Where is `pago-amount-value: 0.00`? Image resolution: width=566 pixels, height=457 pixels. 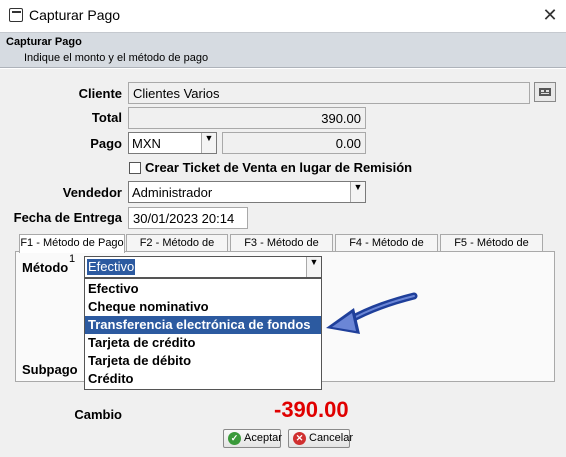
pago-amount-value: 0.00 is located at coordinates (348, 143).